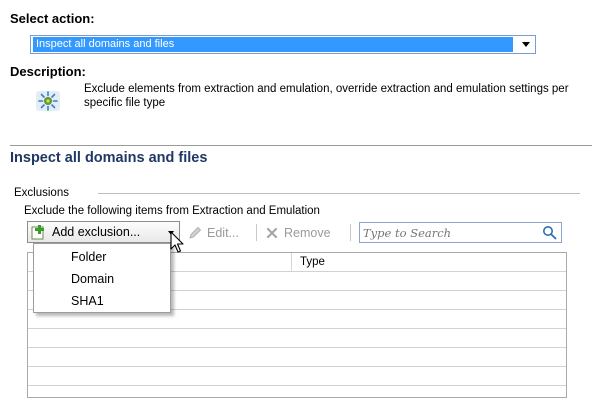 This screenshot has height=410, width=597. What do you see at coordinates (273, 44) in the screenshot?
I see `action-select-value: Inspect all domains and files` at bounding box center [273, 44].